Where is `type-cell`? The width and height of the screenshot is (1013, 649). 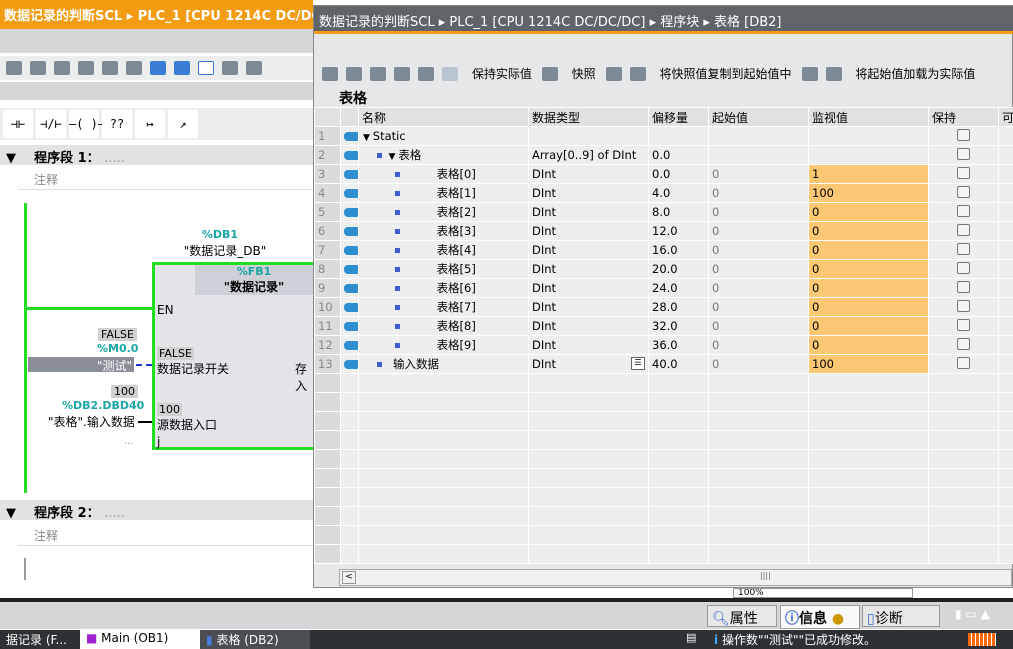 type-cell is located at coordinates (588, 136).